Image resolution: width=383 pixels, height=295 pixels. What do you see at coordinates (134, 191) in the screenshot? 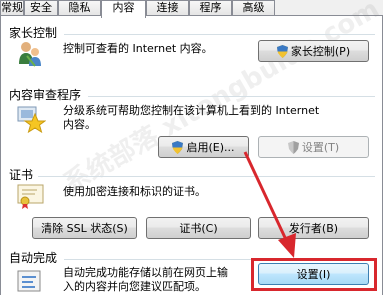
I see `certificates-desc: 使用加密连接和标识的证书。` at bounding box center [134, 191].